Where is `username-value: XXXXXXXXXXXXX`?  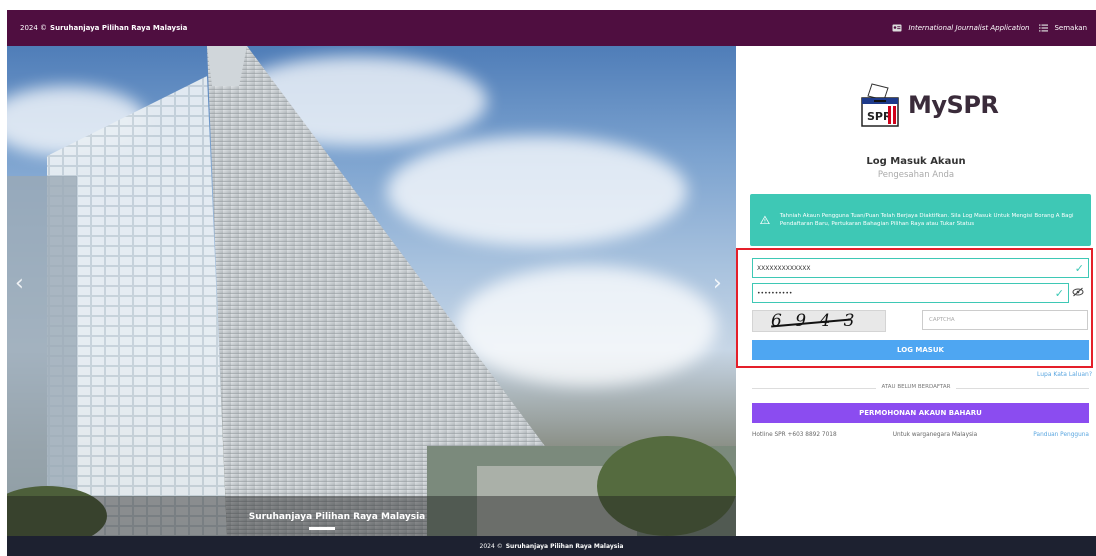
username-value: XXXXXXXXXXXXX is located at coordinates (784, 268).